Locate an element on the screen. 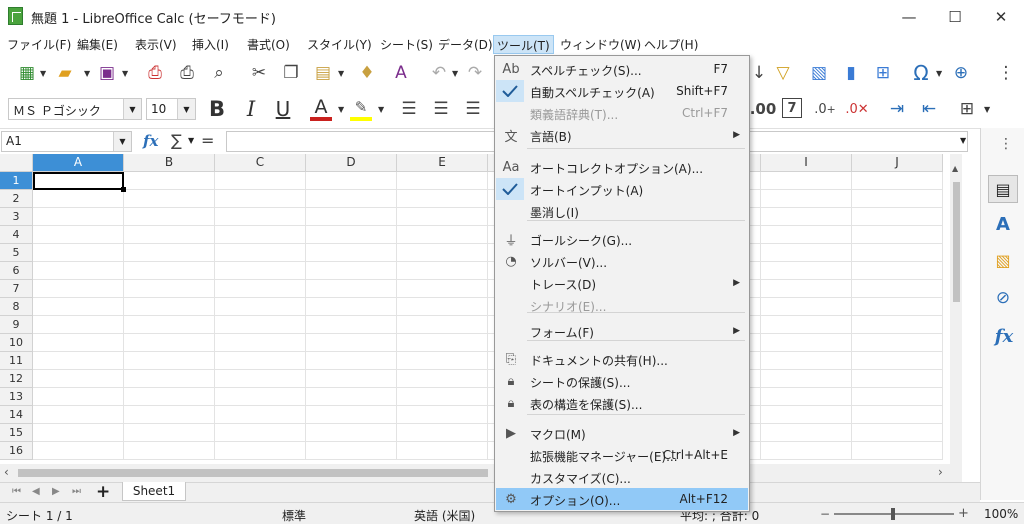  row-header-1: 1 is located at coordinates (16, 181).